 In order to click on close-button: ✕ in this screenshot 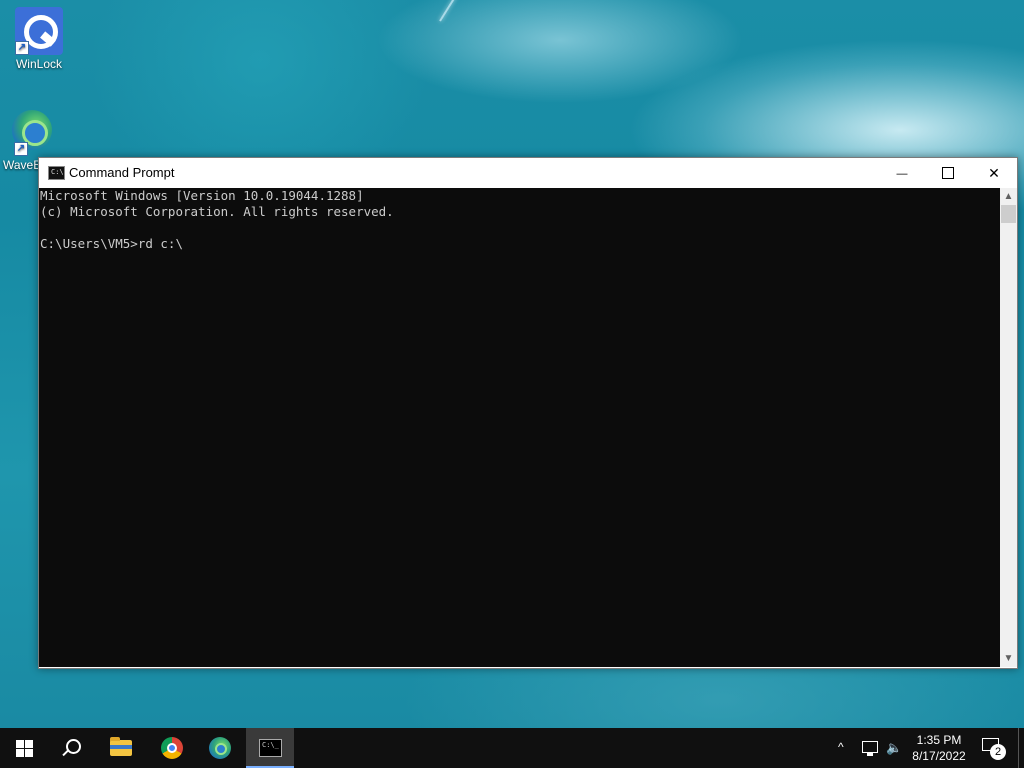, I will do `click(994, 173)`.